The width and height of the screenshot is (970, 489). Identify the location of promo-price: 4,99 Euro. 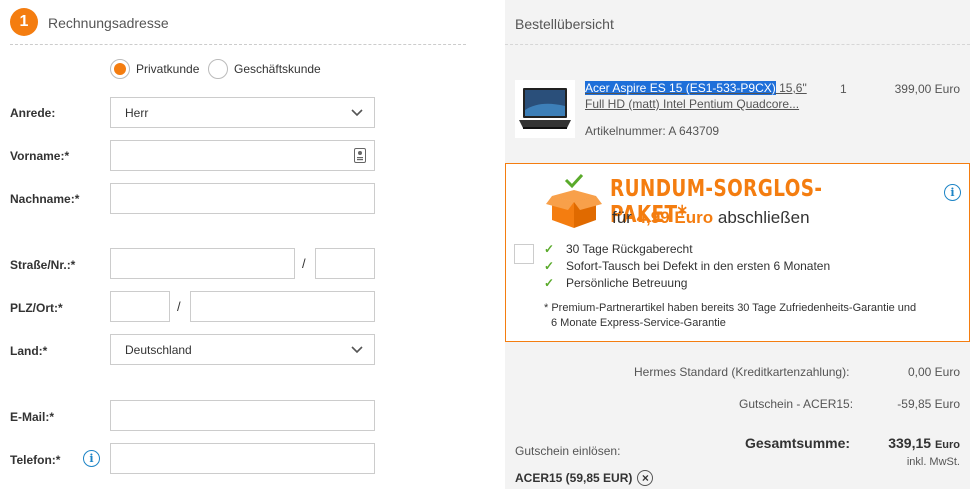
(675, 217).